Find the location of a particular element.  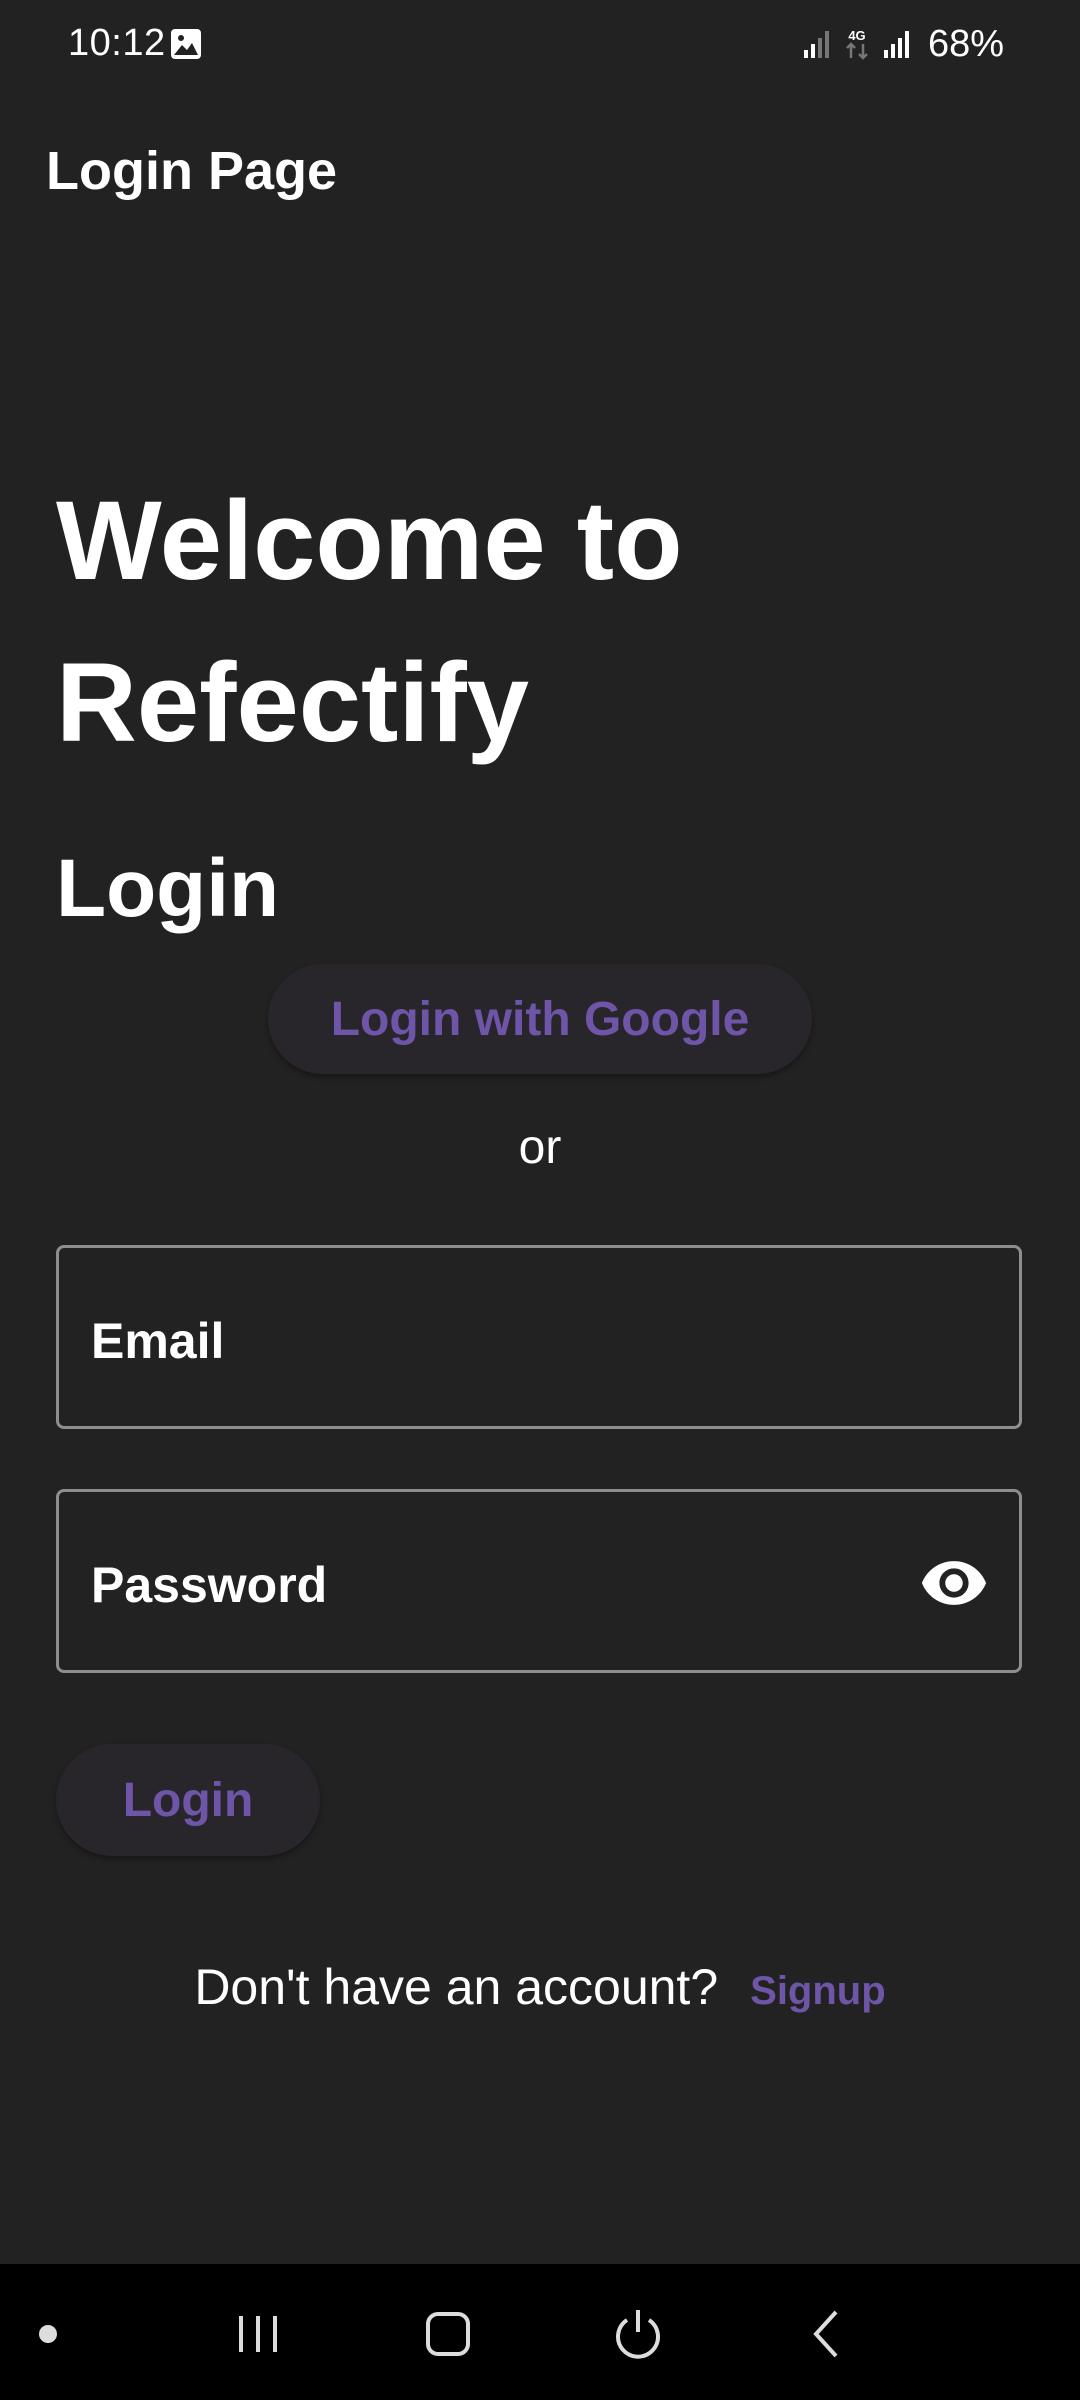

page-title: Login Page is located at coordinates (192, 171).